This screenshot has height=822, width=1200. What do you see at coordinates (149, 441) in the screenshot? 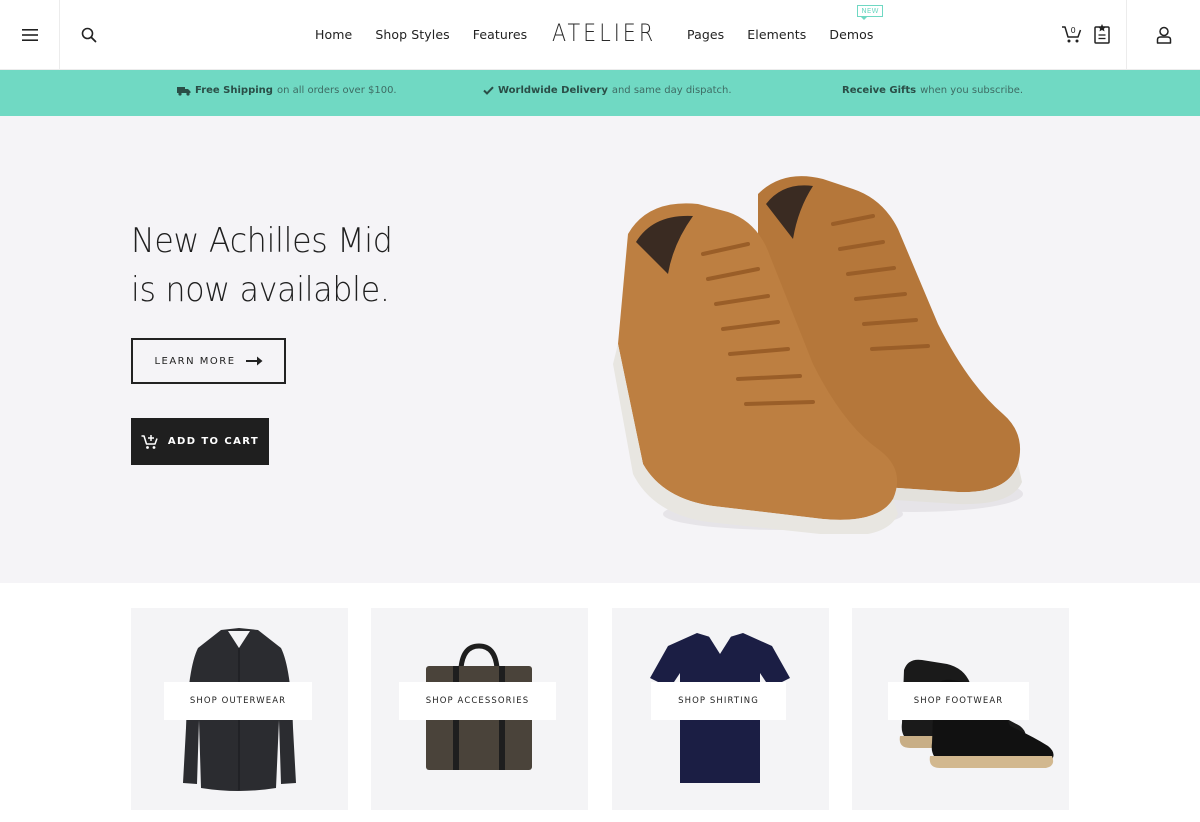
I see `cart-add-icon` at bounding box center [149, 441].